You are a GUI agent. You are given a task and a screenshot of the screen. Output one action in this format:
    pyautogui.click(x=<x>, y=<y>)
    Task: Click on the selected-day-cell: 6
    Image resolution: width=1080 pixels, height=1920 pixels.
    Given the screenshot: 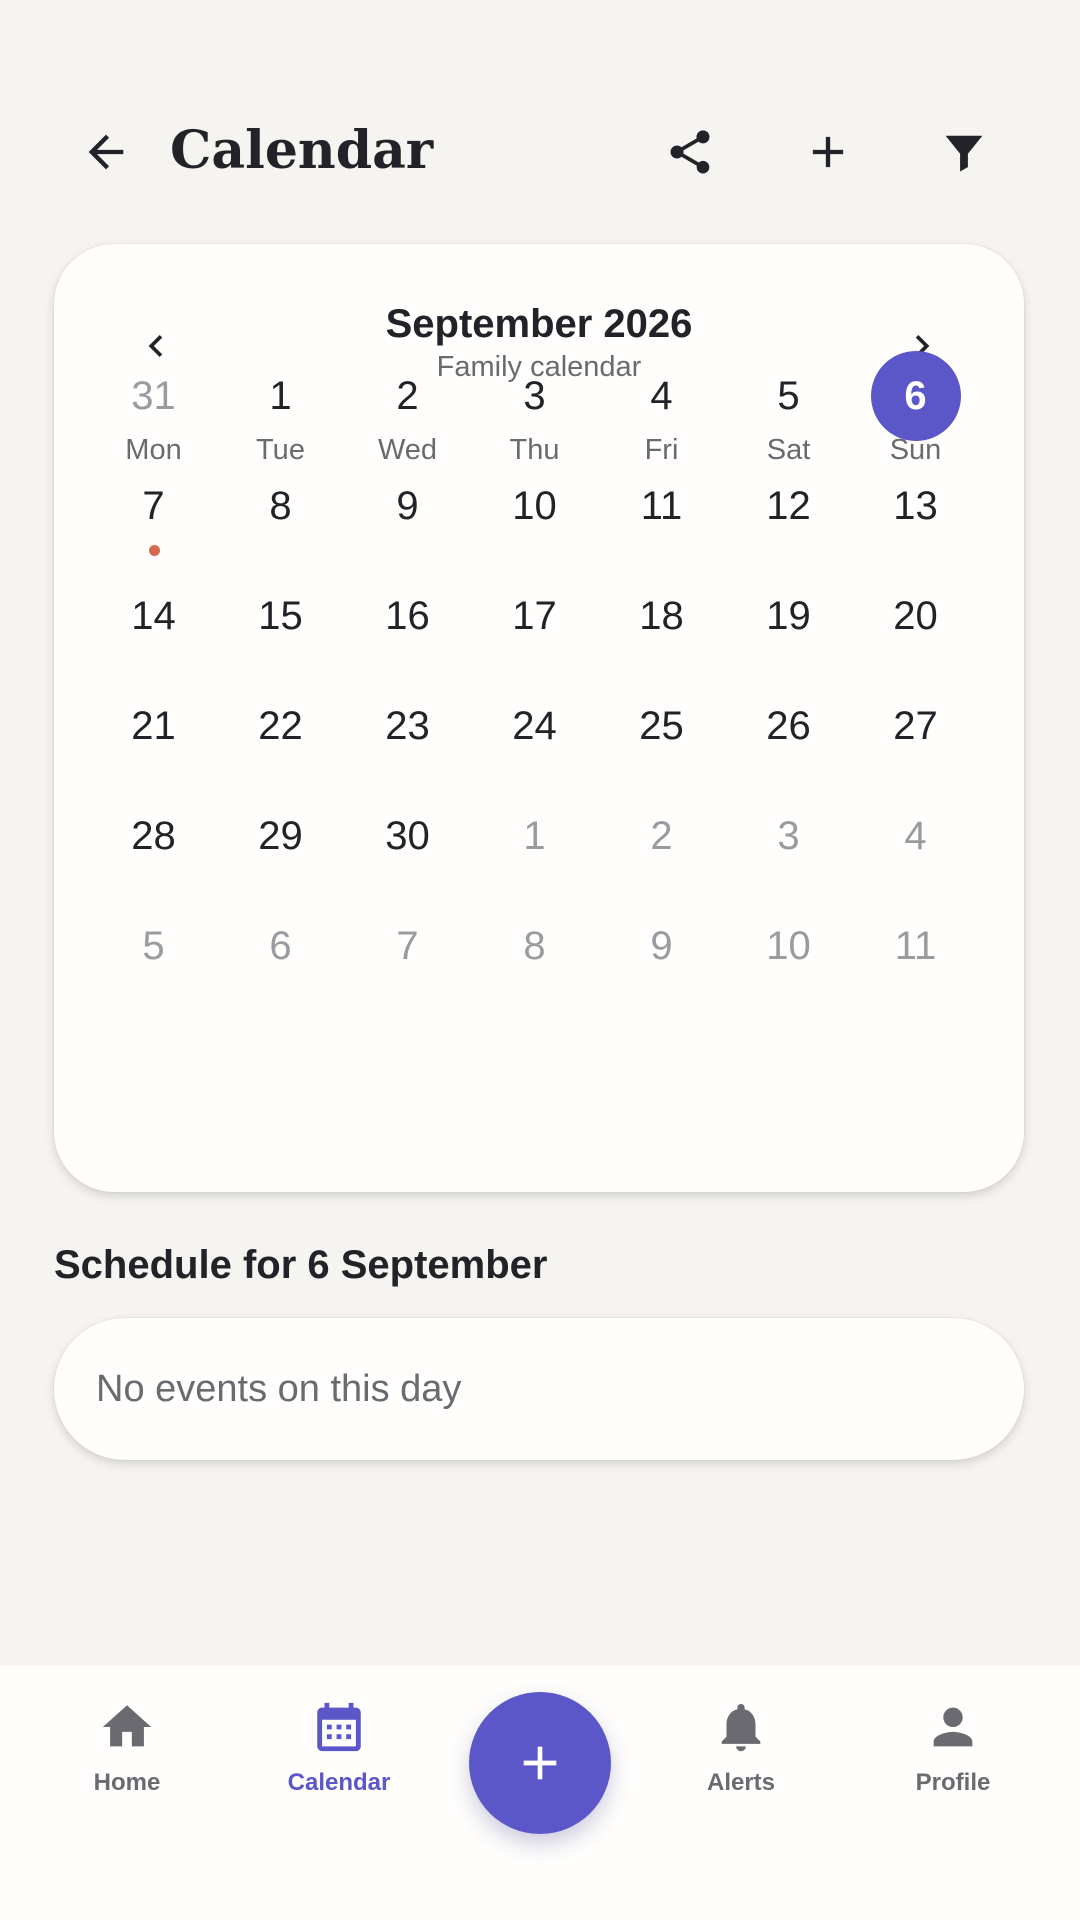 What is the action you would take?
    pyautogui.click(x=915, y=396)
    